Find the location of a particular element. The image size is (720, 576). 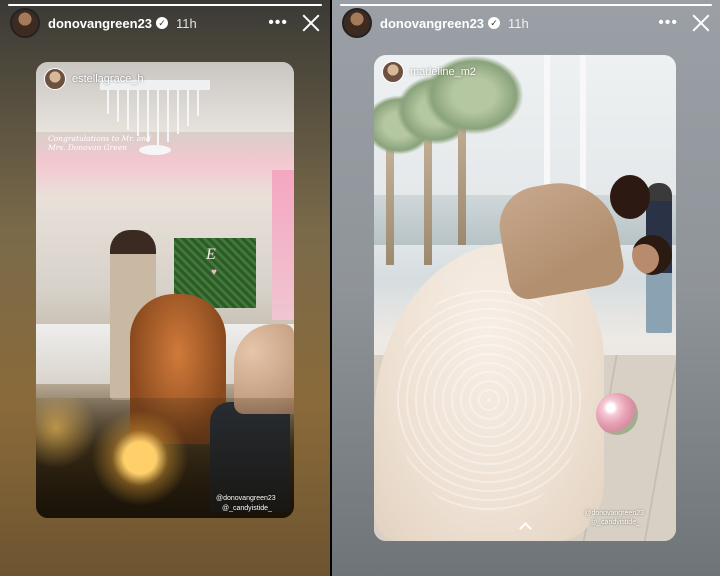

heart-icon: ♥ is located at coordinates (214, 272).